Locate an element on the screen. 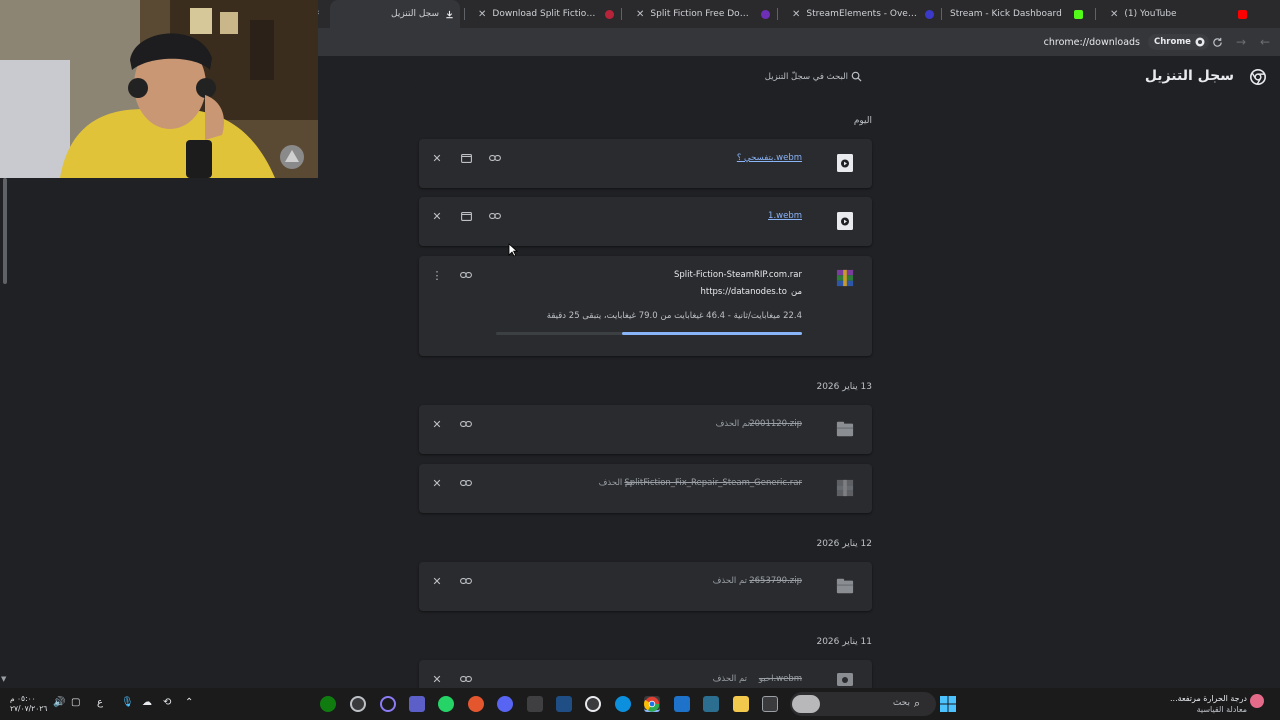  network-icon: ⟲ is located at coordinates (167, 702).